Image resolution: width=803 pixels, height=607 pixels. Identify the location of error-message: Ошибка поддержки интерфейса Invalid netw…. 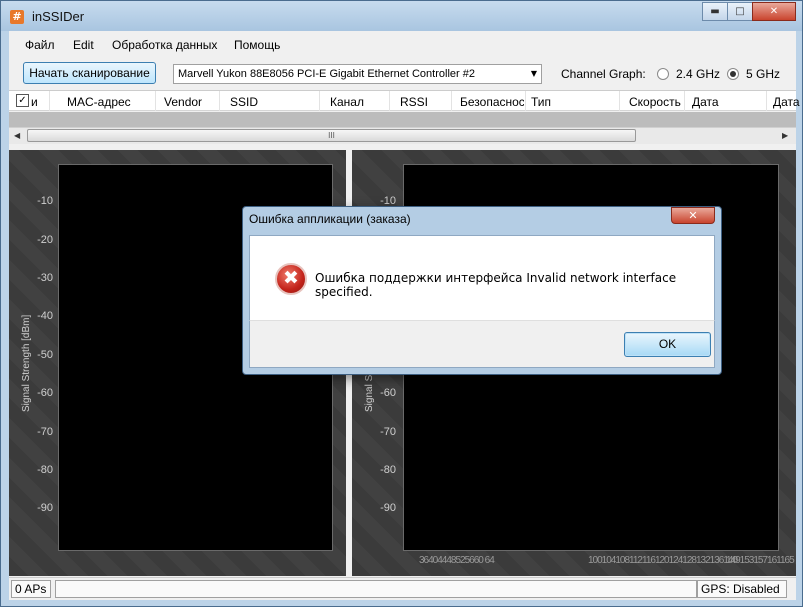
(496, 285).